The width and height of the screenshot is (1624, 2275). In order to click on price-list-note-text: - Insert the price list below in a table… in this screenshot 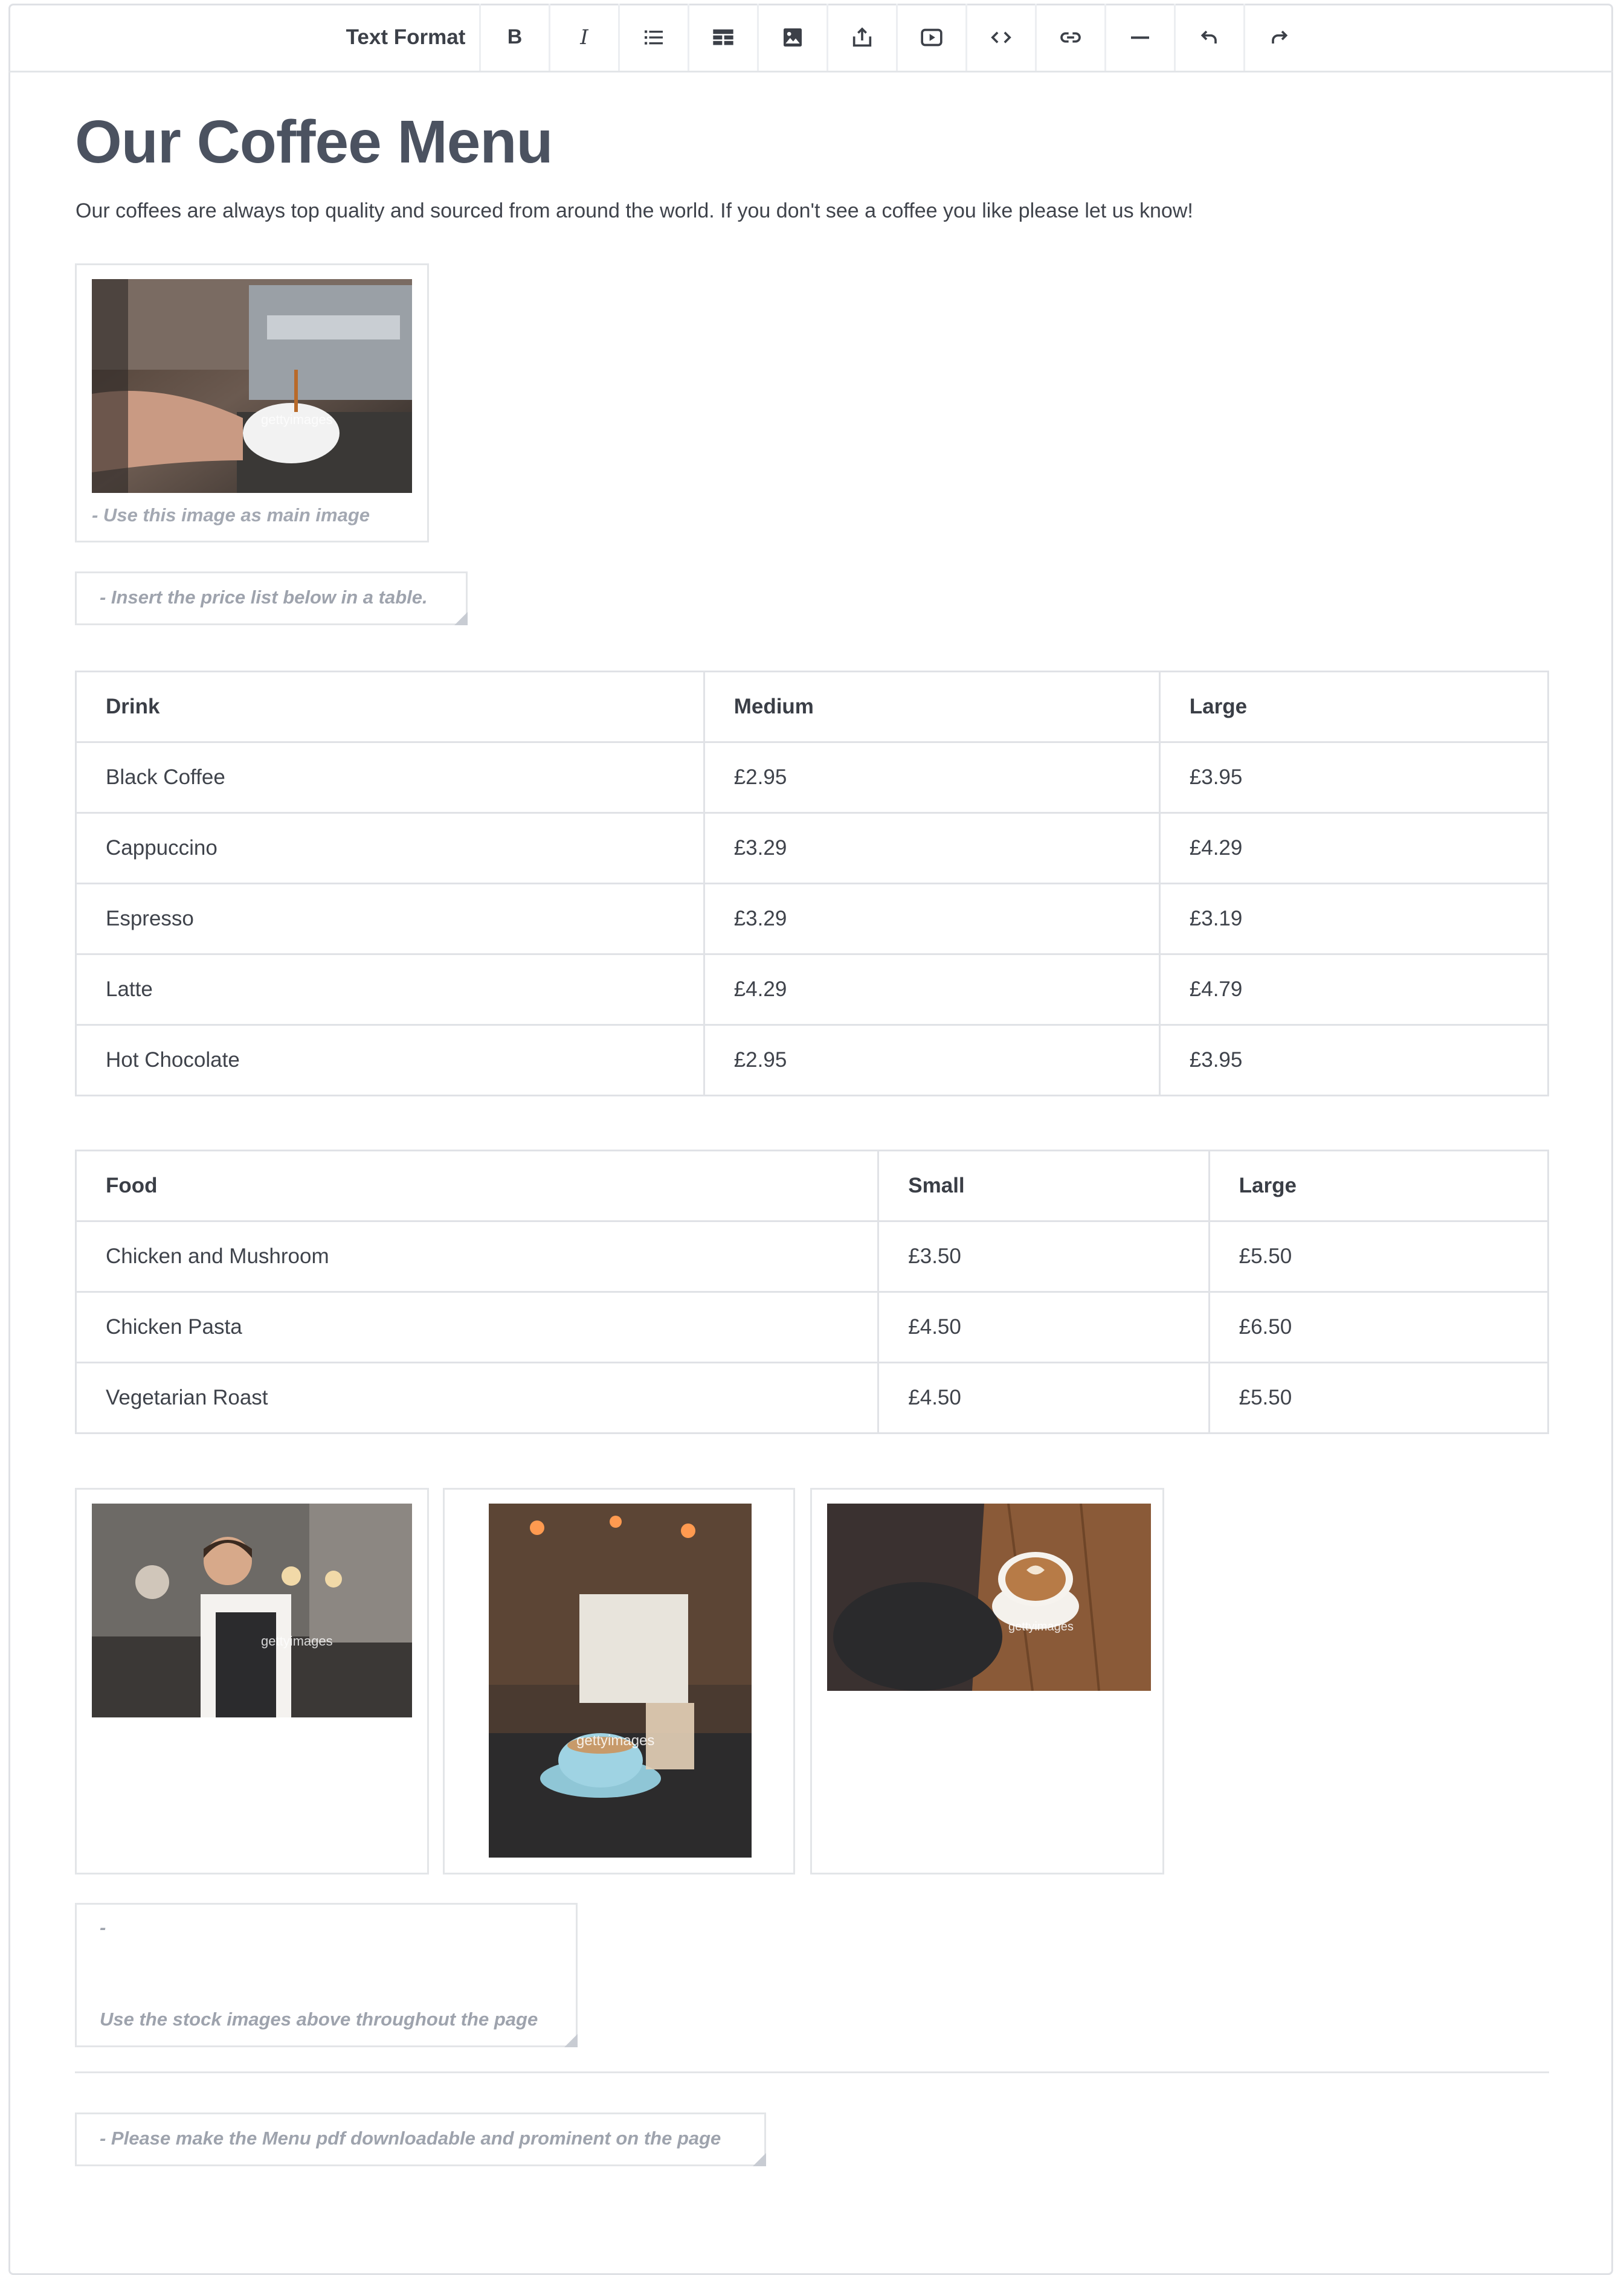, I will do `click(264, 597)`.